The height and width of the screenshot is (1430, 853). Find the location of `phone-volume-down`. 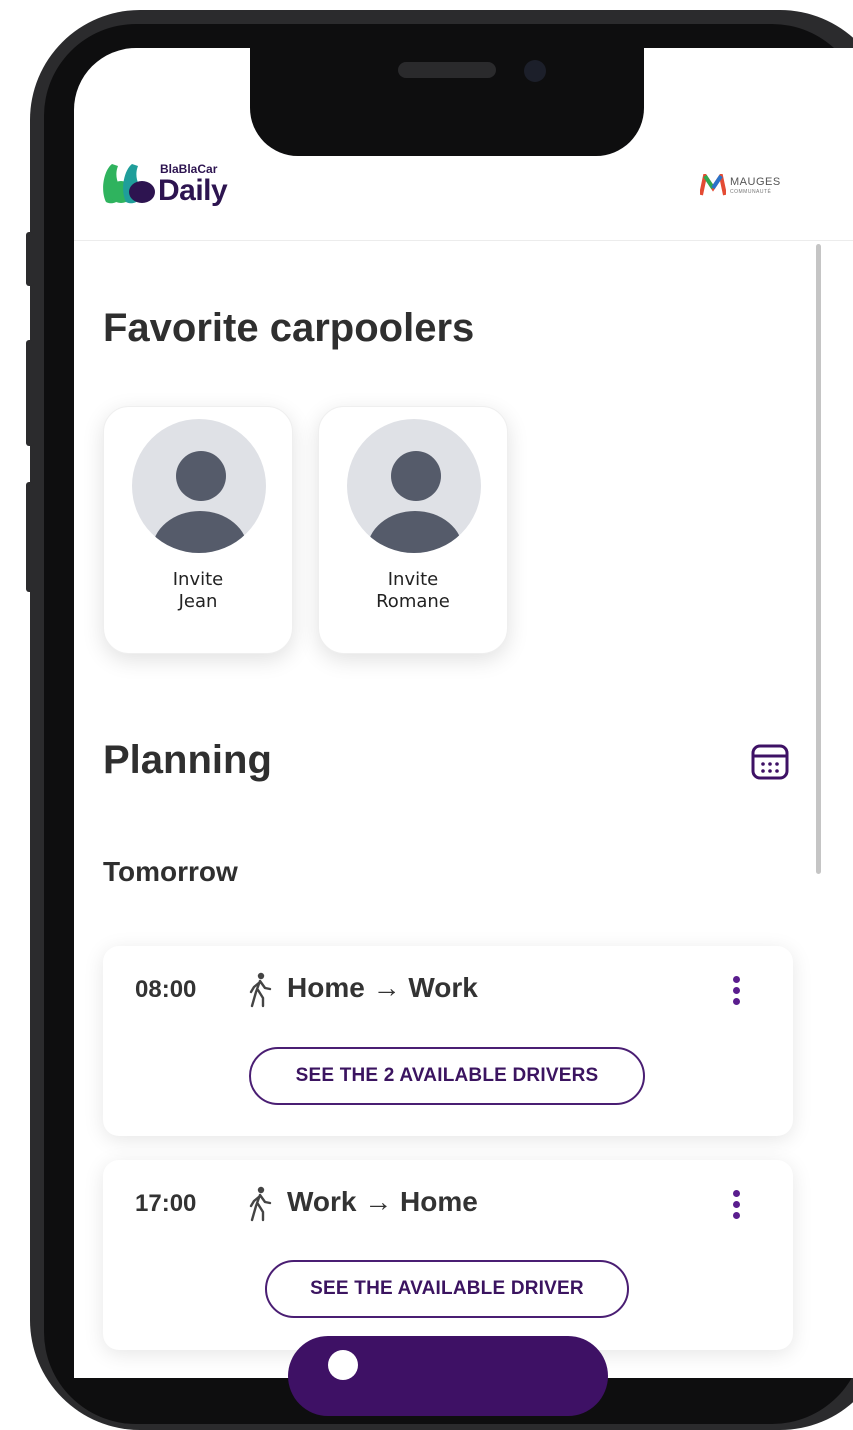

phone-volume-down is located at coordinates (30, 537).